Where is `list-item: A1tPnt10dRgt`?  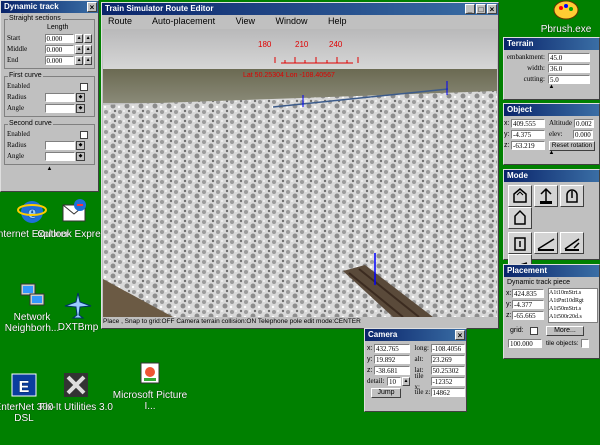
list-item: A1tPnt10dRgt is located at coordinates (573, 301).